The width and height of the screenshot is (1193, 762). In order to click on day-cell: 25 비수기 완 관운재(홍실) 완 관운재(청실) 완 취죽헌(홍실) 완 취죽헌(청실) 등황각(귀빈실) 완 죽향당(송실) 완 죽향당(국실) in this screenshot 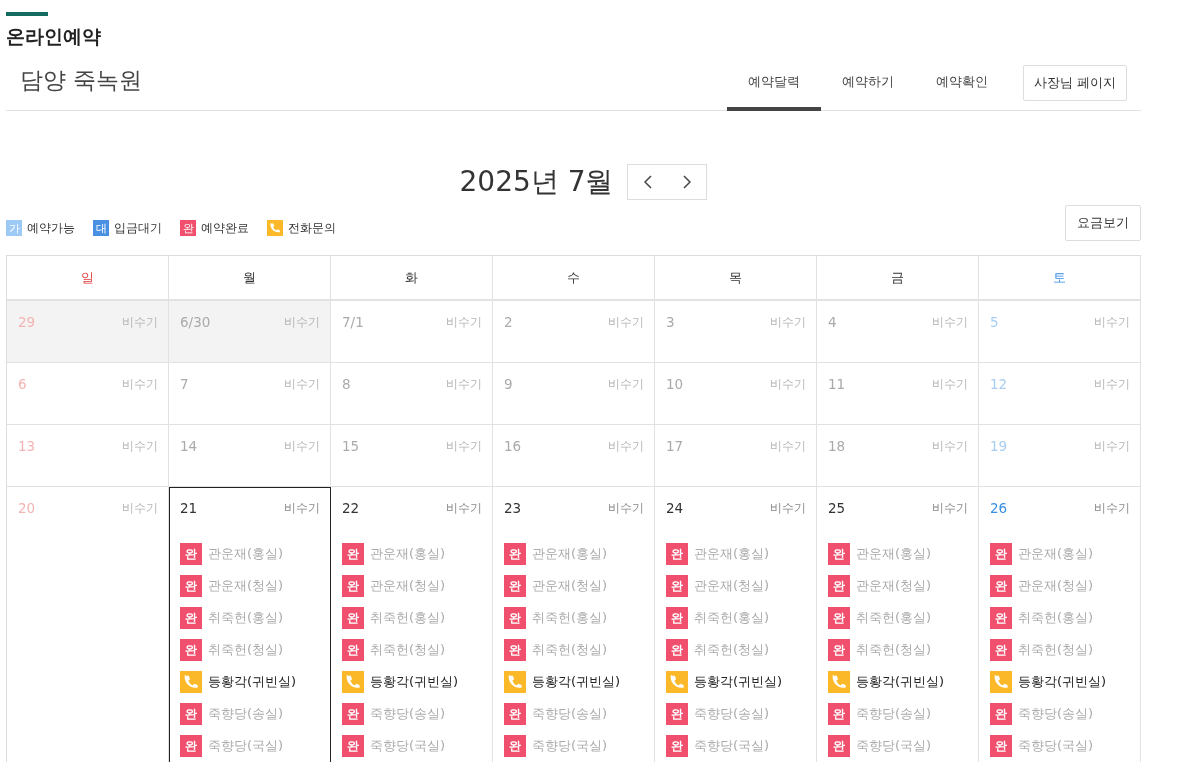, I will do `click(898, 624)`.